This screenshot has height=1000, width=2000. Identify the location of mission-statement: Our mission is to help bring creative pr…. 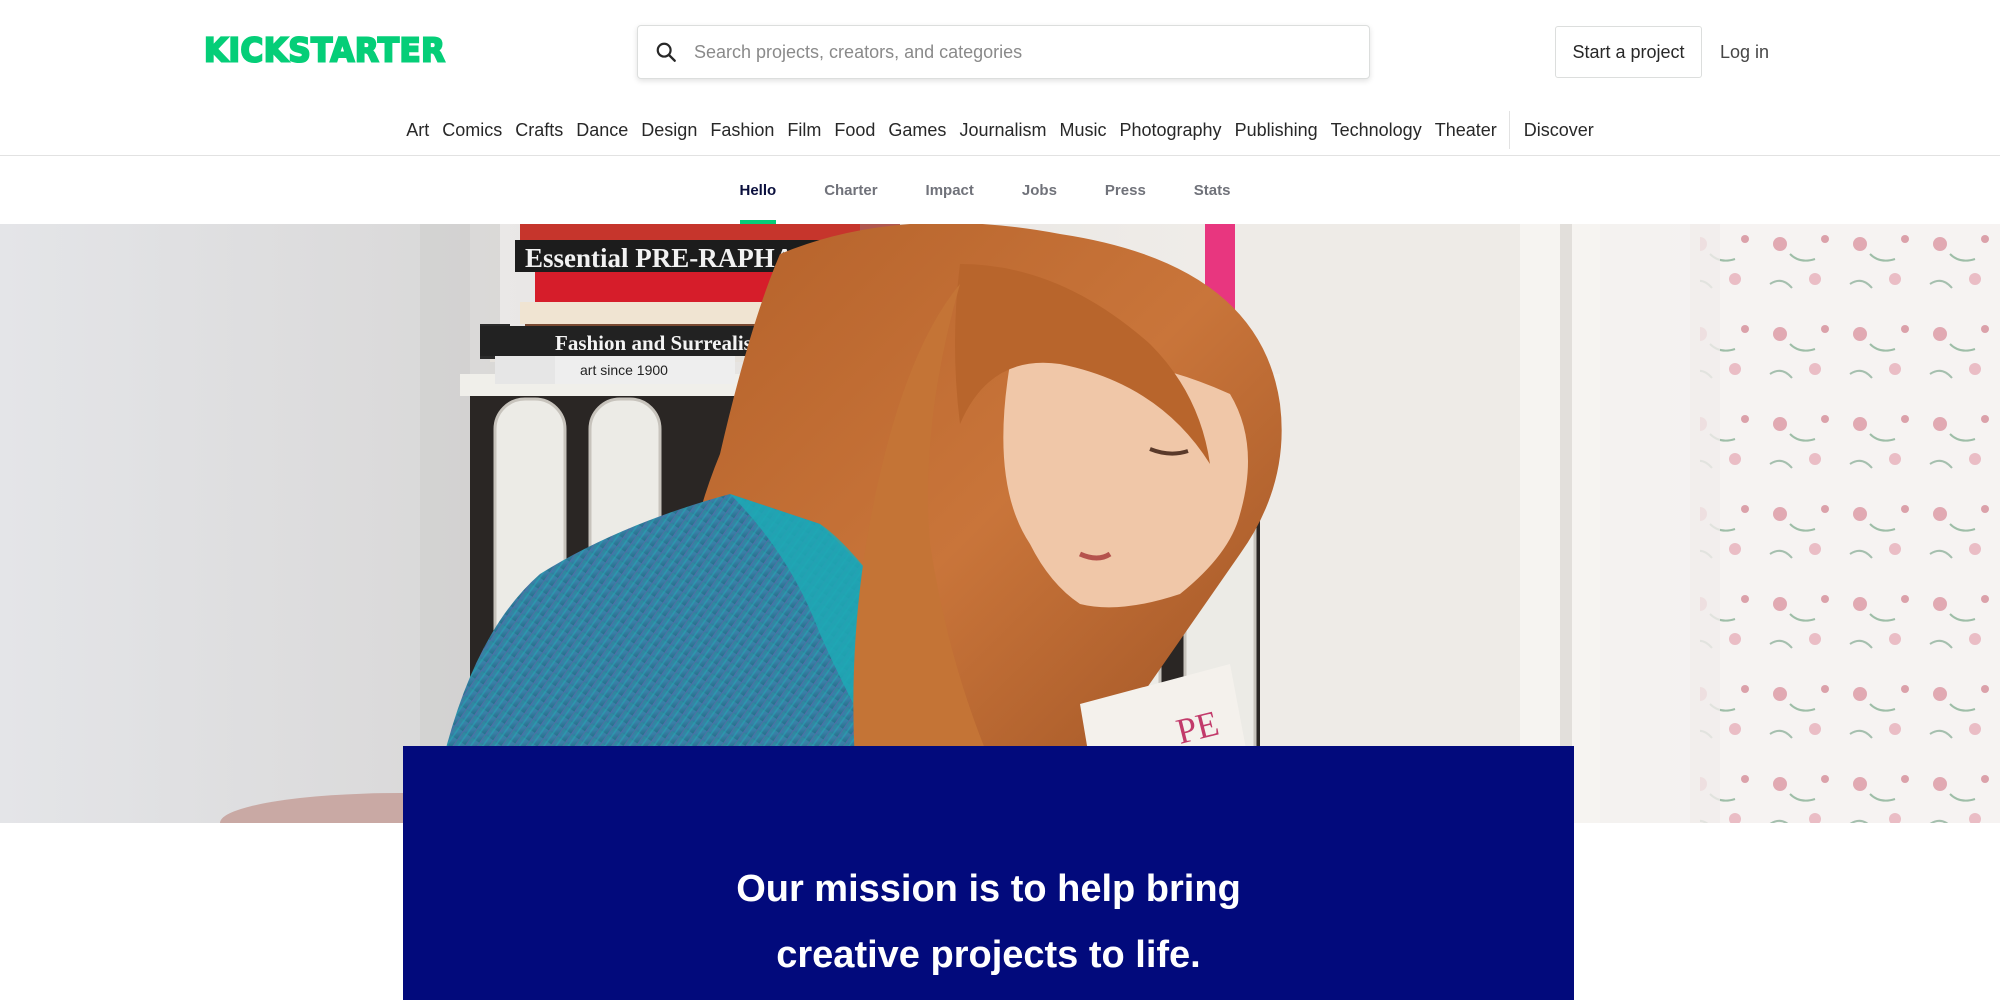
(988, 922).